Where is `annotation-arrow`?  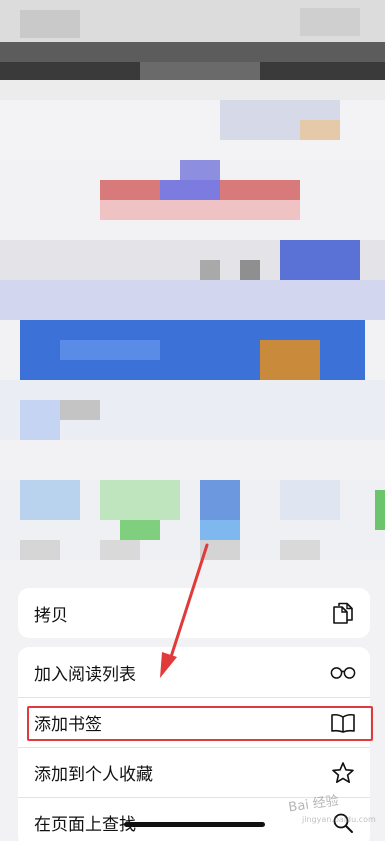
annotation-arrow is located at coordinates (184, 610).